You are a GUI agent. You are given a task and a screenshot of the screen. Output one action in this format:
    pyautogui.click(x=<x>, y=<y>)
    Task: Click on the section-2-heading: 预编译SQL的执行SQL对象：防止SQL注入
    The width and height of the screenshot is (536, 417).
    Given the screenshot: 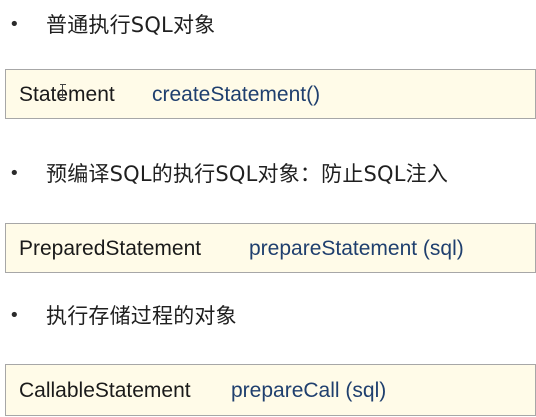 What is the action you would take?
    pyautogui.click(x=247, y=174)
    